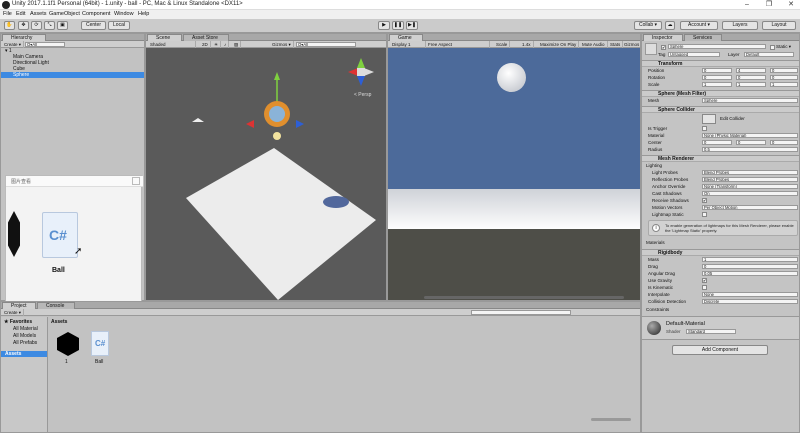  What do you see at coordinates (616, 44) in the screenshot?
I see `stats-toggle: Stats` at bounding box center [616, 44].